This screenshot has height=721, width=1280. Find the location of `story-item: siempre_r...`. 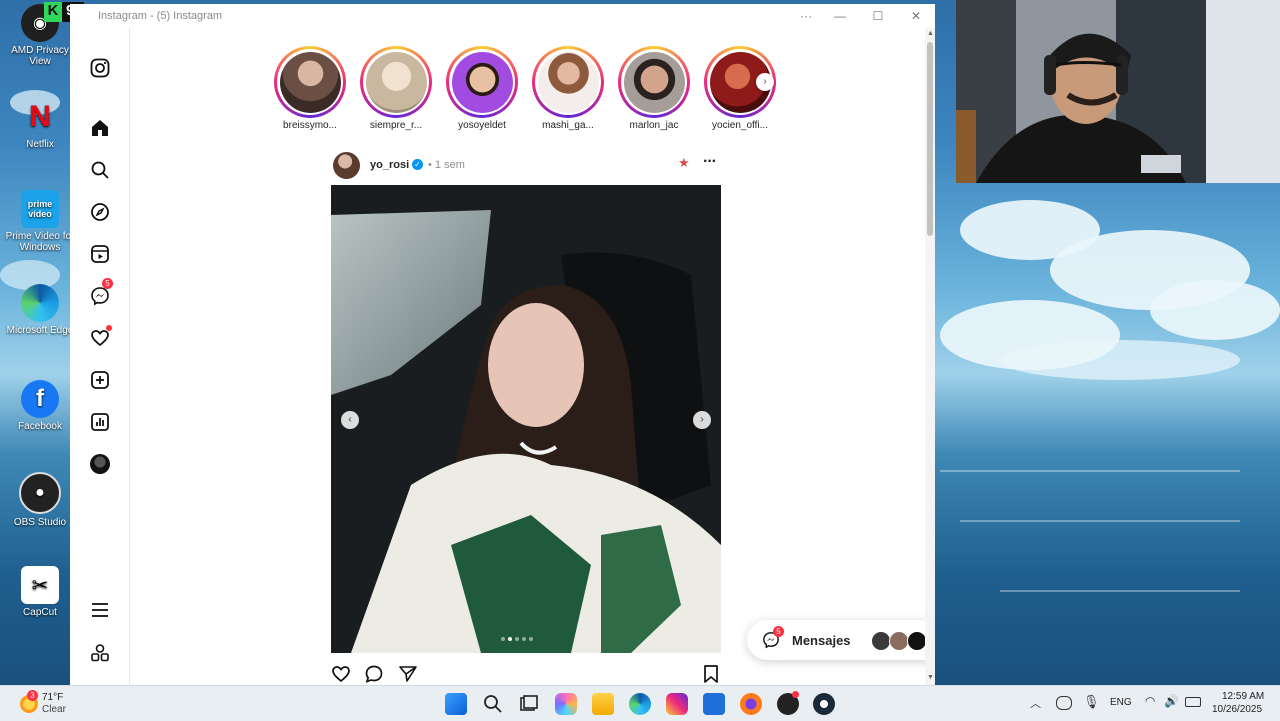

story-item: siempre_r... is located at coordinates (396, 88).